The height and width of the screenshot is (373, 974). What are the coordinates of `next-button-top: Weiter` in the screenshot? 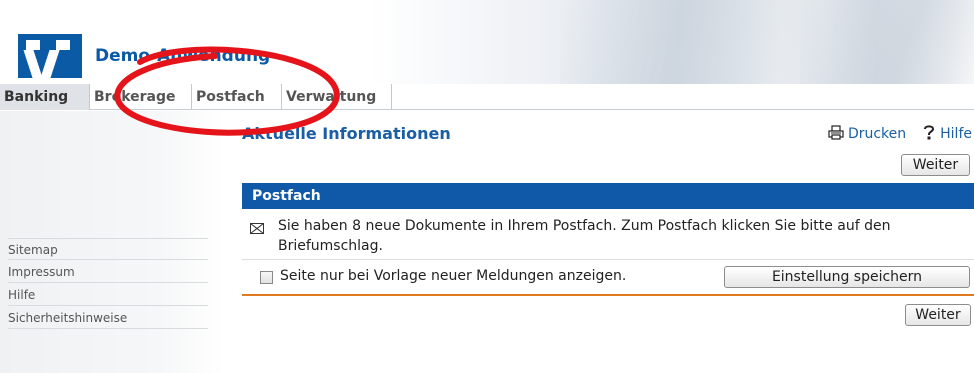 It's located at (935, 165).